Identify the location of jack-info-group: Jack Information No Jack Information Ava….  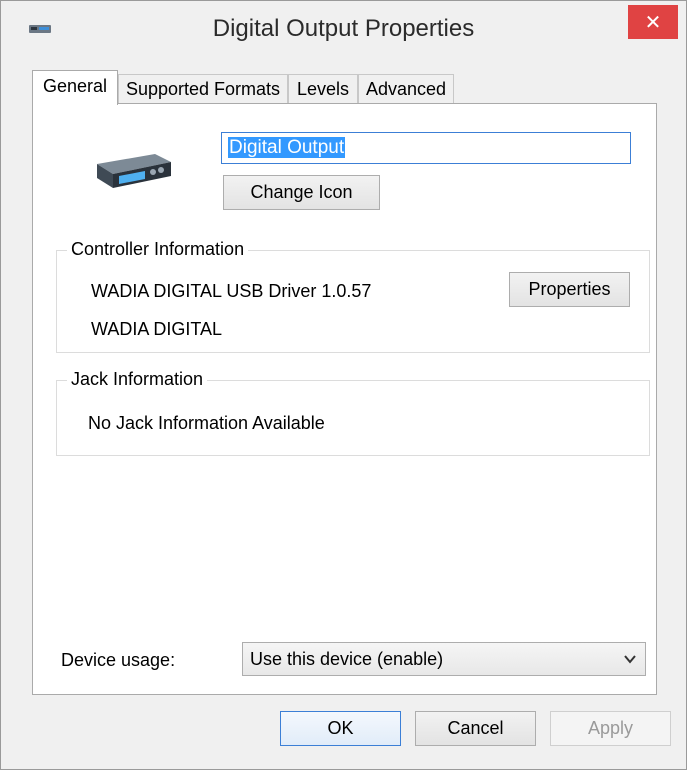
(353, 412).